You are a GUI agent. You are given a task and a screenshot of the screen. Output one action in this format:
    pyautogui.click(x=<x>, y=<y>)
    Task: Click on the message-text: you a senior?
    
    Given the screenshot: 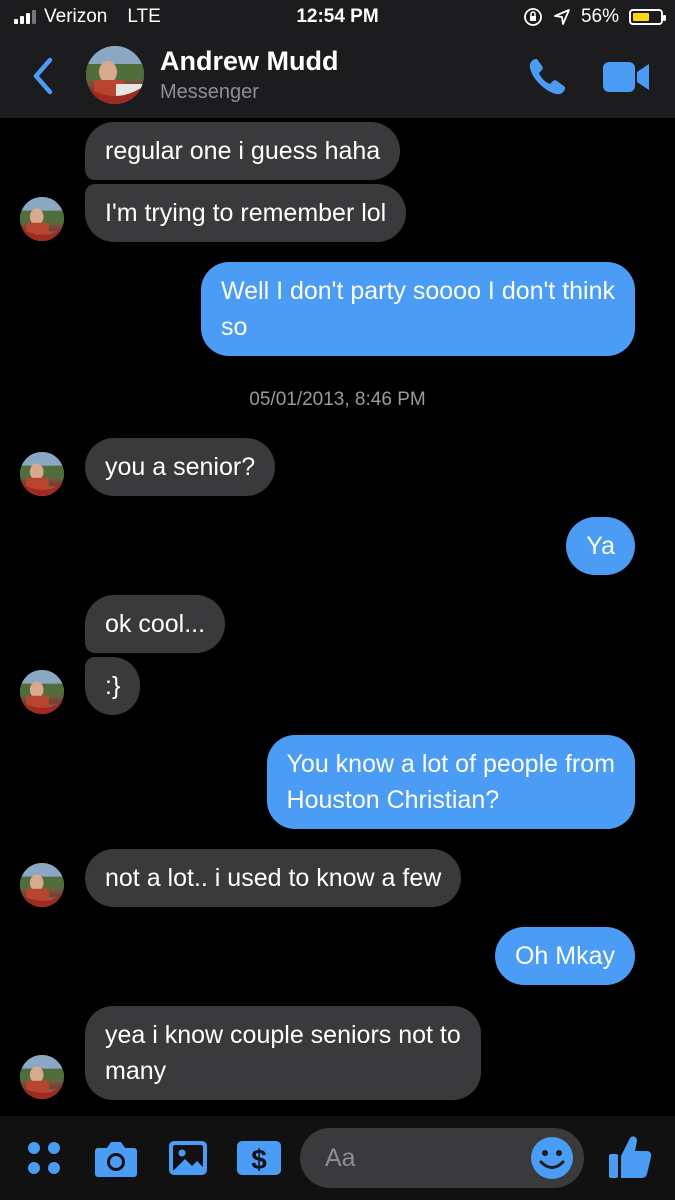 What is the action you would take?
    pyautogui.click(x=180, y=467)
    